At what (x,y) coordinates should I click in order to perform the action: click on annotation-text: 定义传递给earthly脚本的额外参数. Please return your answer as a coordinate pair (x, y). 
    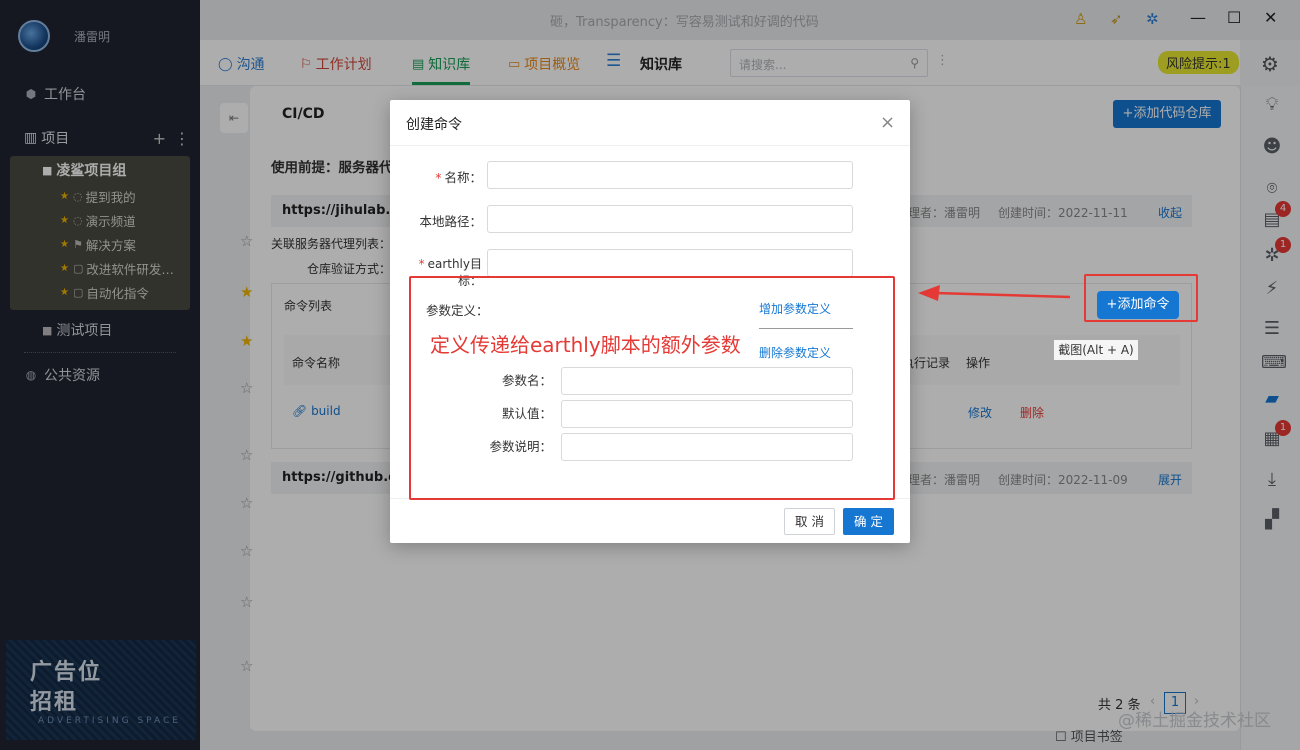
    Looking at the image, I should click on (585, 345).